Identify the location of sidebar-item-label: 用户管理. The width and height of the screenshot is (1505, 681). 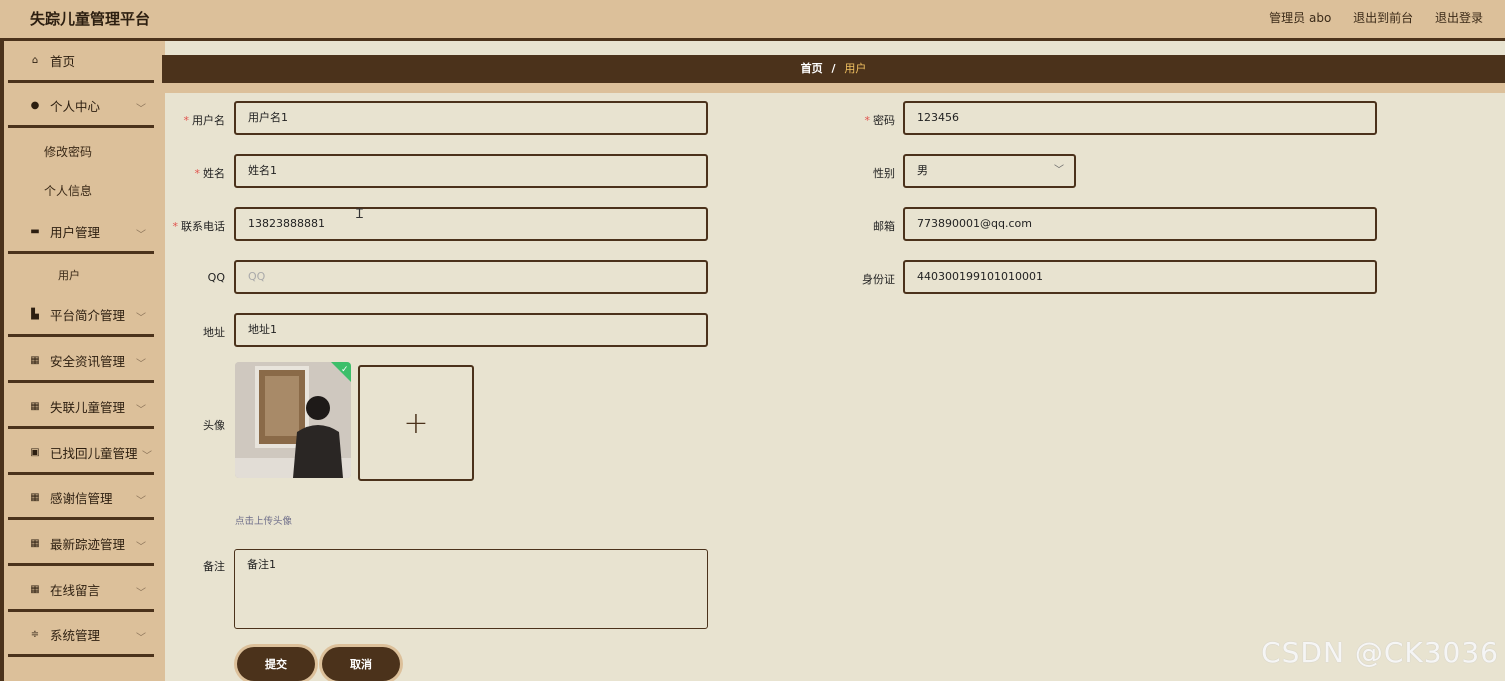
(75, 232).